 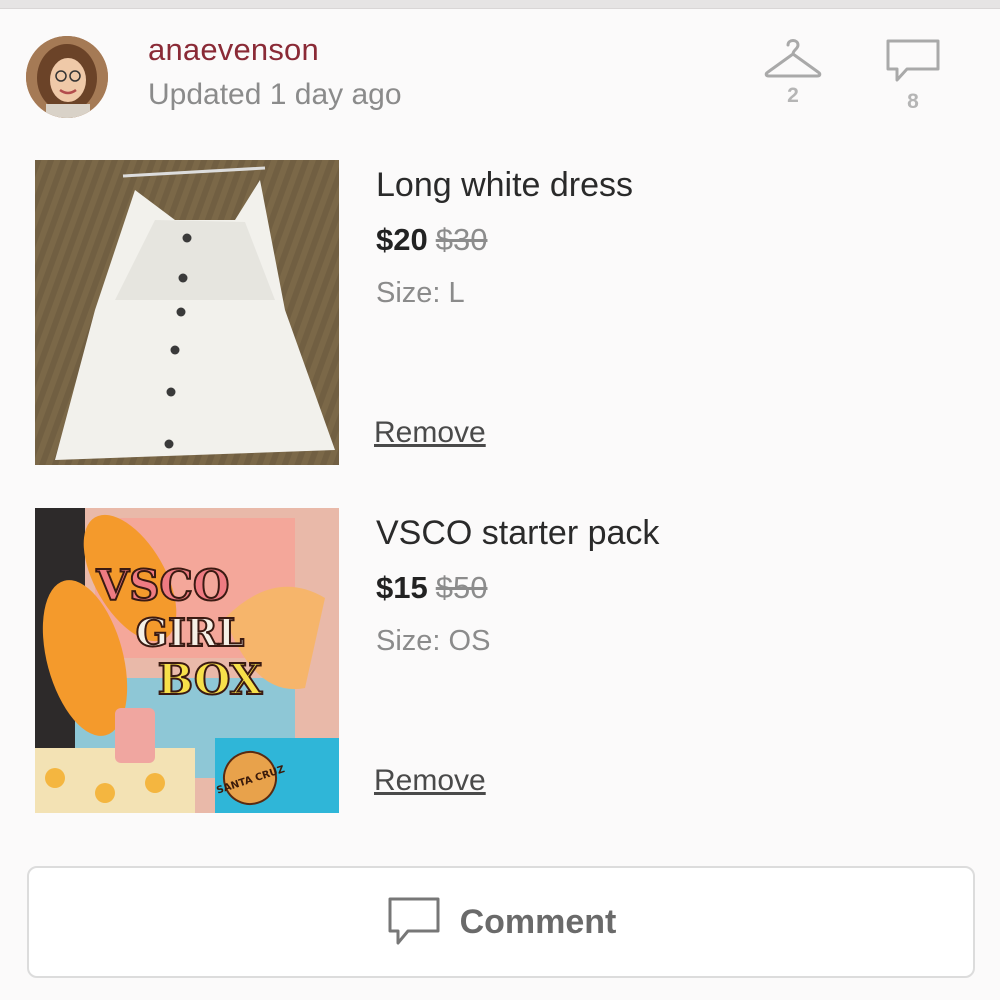 I want to click on item-photo-white-dress, so click(x=187, y=312).